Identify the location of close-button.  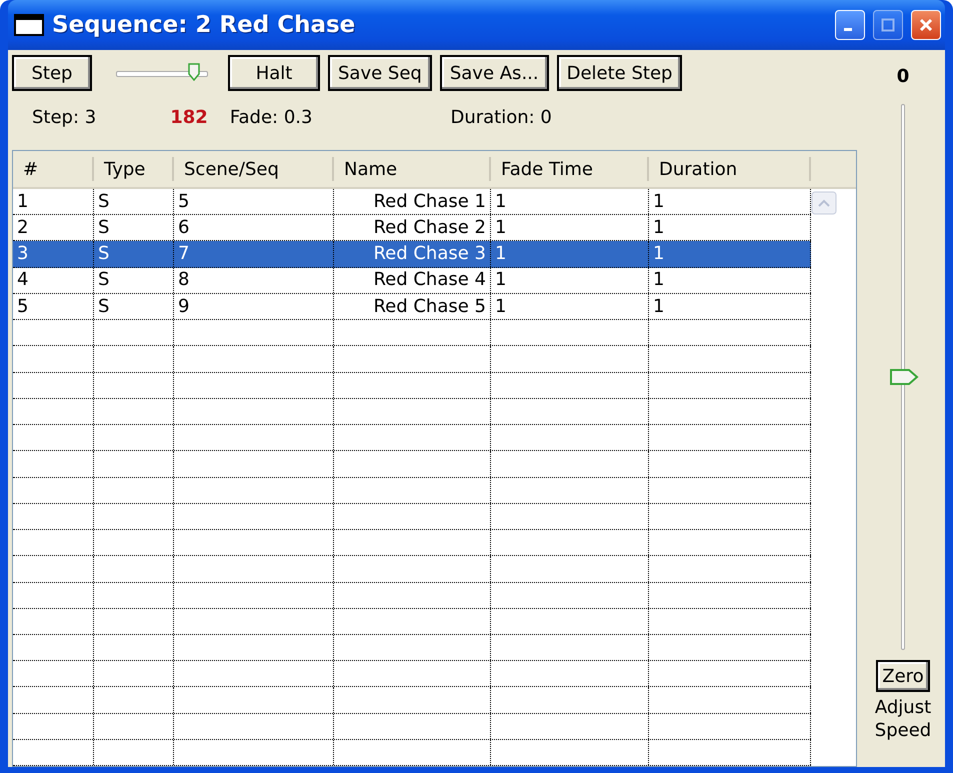
(926, 25).